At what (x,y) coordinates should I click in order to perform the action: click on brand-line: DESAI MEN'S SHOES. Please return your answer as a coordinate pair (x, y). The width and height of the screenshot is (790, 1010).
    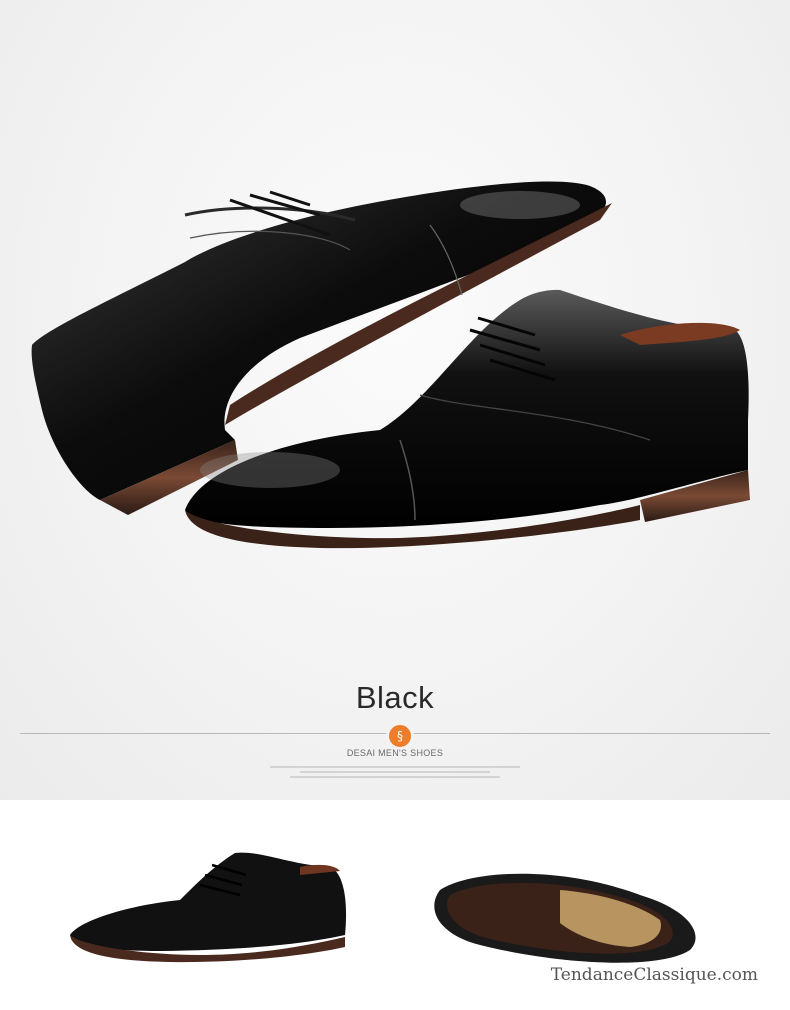
    Looking at the image, I should click on (395, 753).